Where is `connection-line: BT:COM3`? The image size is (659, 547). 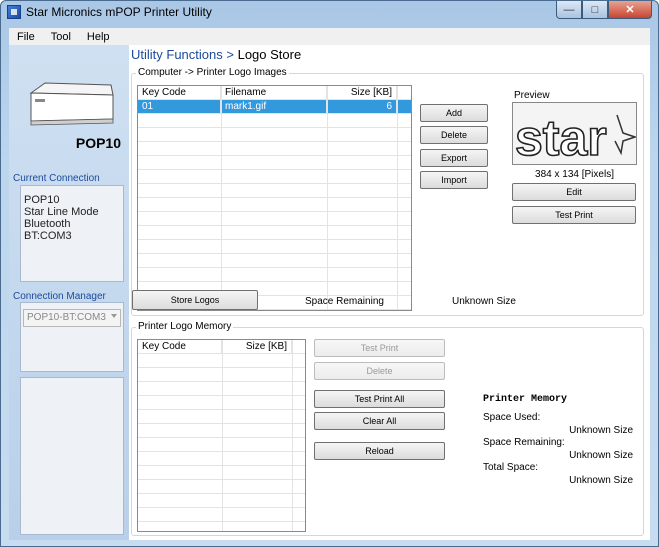 connection-line: BT:COM3 is located at coordinates (48, 236).